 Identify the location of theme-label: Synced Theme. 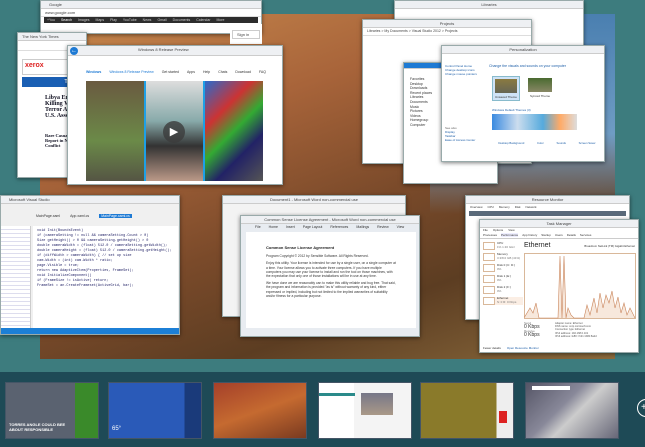
(540, 96).